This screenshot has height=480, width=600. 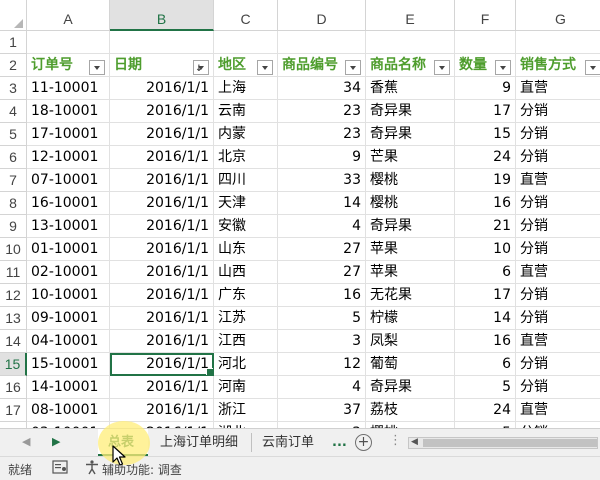 What do you see at coordinates (410, 295) in the screenshot?
I see `cell-product-name: 无花果` at bounding box center [410, 295].